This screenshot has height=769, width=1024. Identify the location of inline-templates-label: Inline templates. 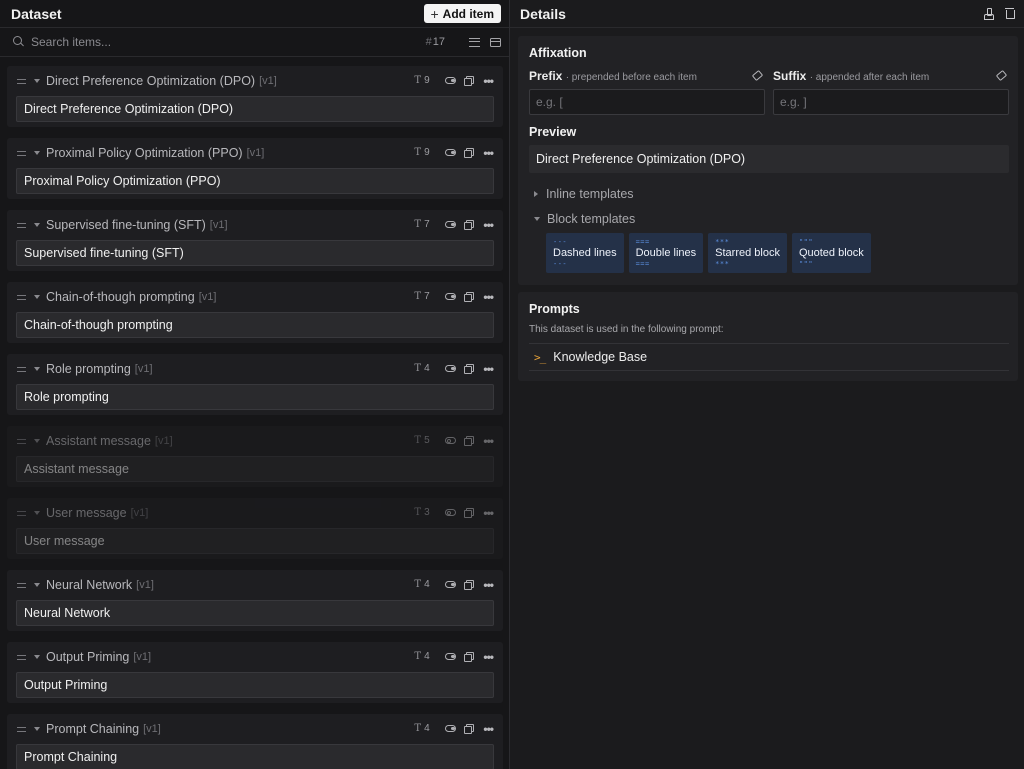
(590, 194).